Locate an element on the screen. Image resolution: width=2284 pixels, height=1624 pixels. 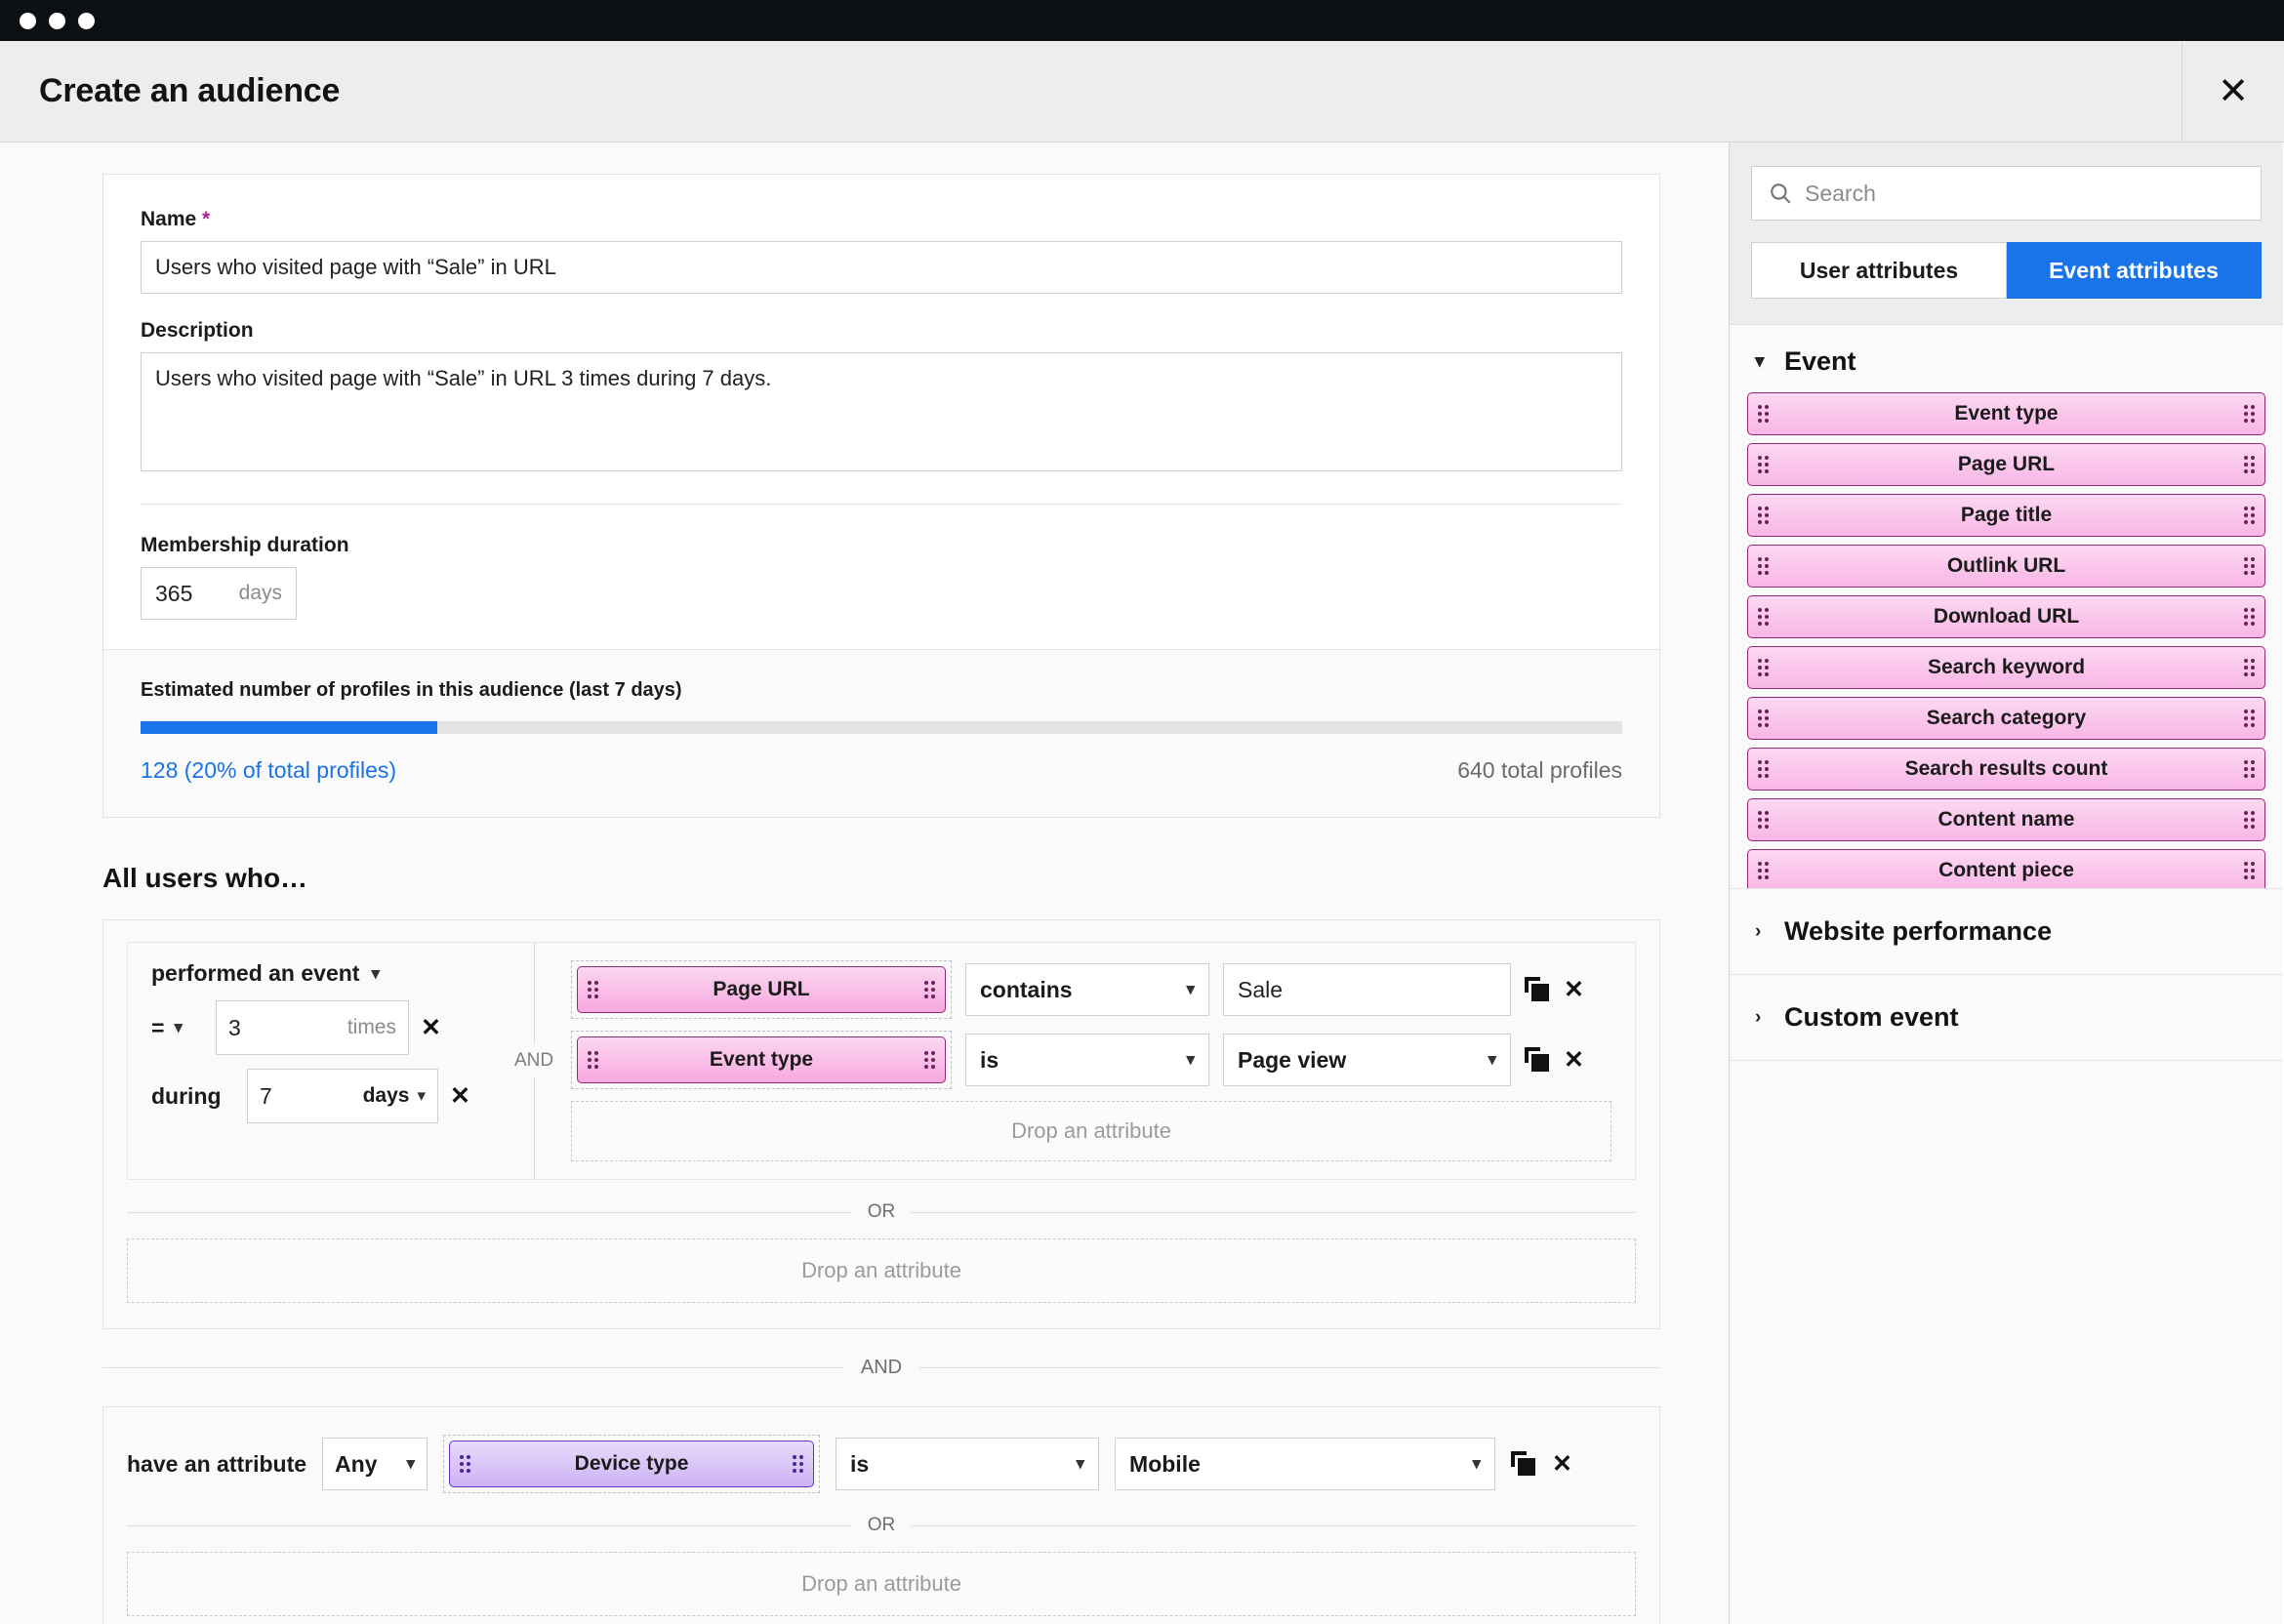
attribute-chip: Content piece is located at coordinates (2006, 868).